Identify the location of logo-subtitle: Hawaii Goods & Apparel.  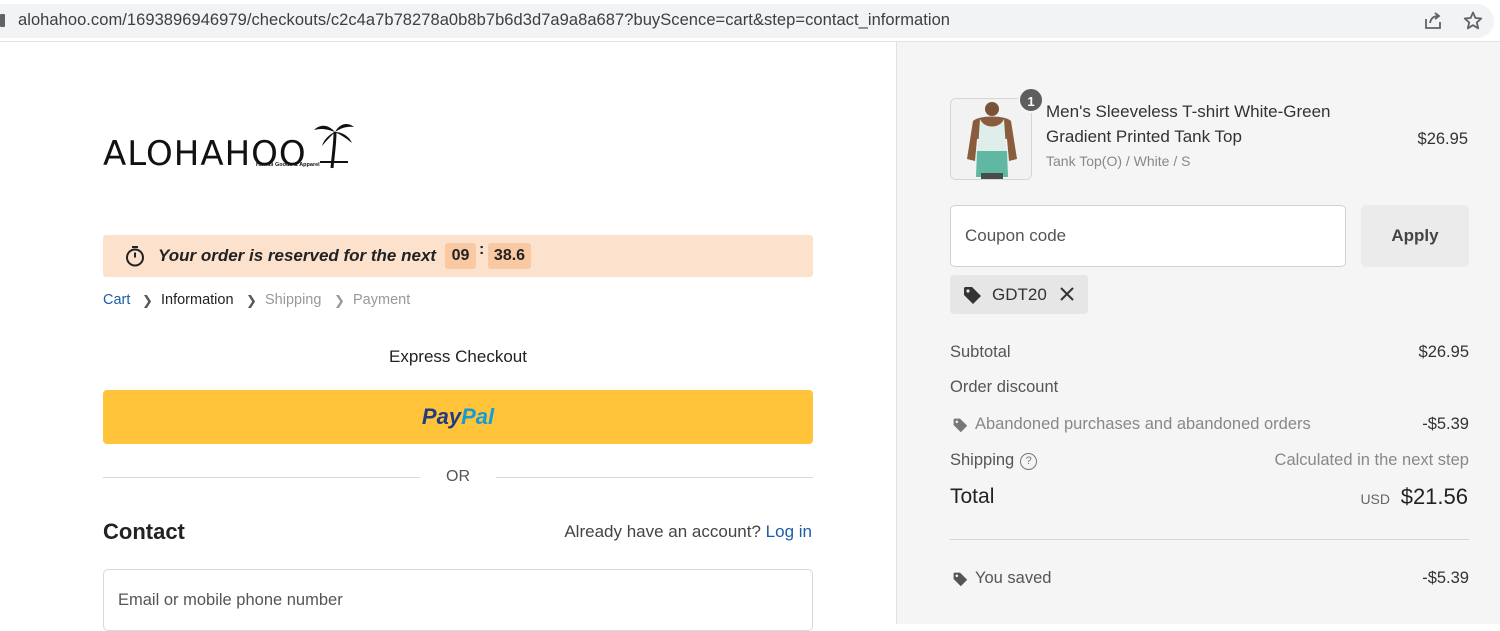
(288, 165).